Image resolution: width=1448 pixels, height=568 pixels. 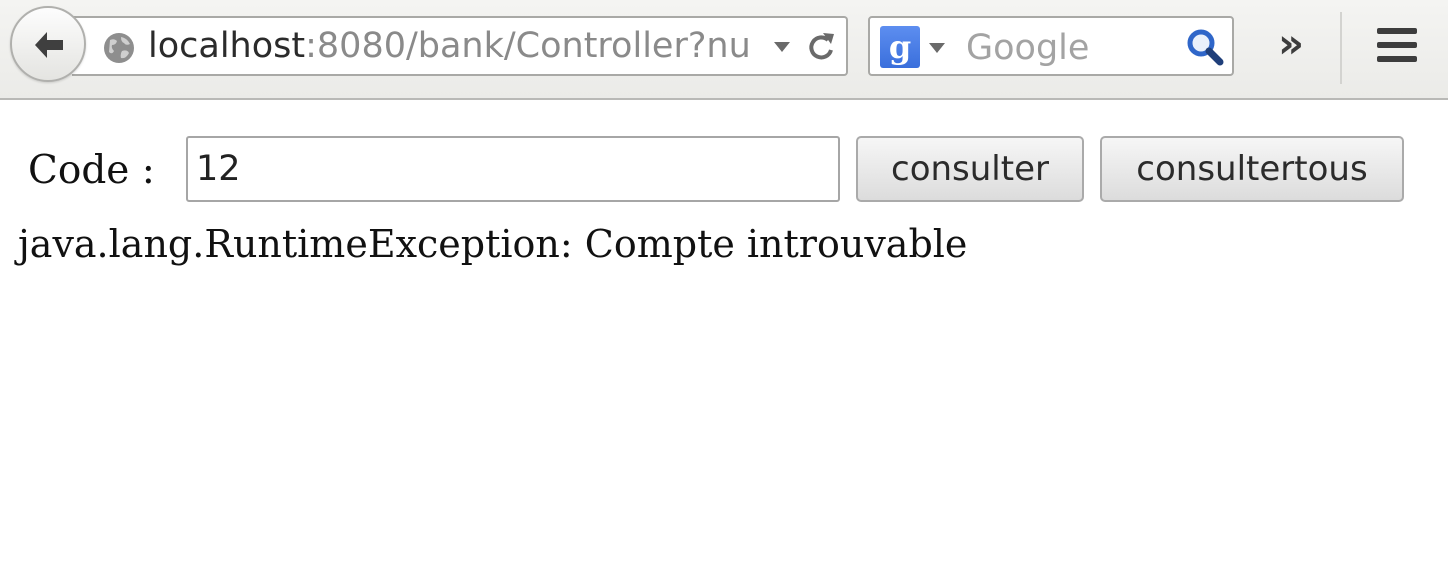 I want to click on search-input: Google, so click(x=1027, y=48).